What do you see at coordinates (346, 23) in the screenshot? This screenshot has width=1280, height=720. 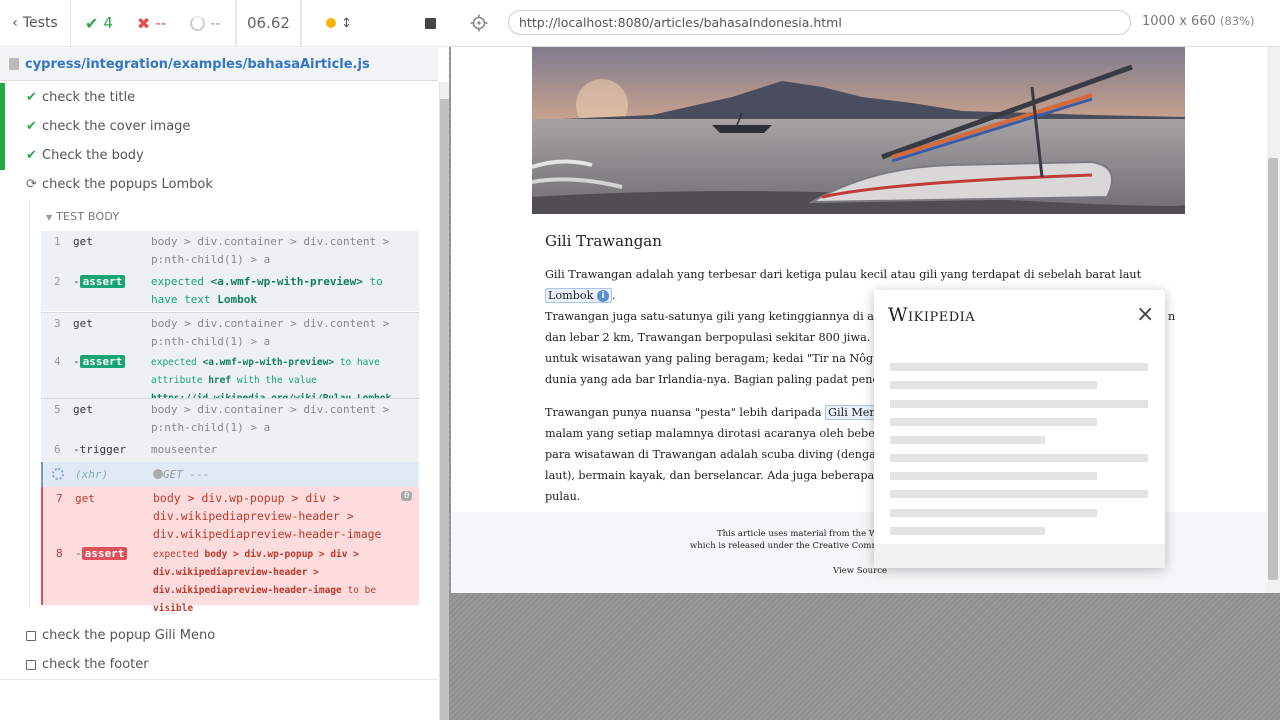 I see `scroll-arrows-icon: ↕` at bounding box center [346, 23].